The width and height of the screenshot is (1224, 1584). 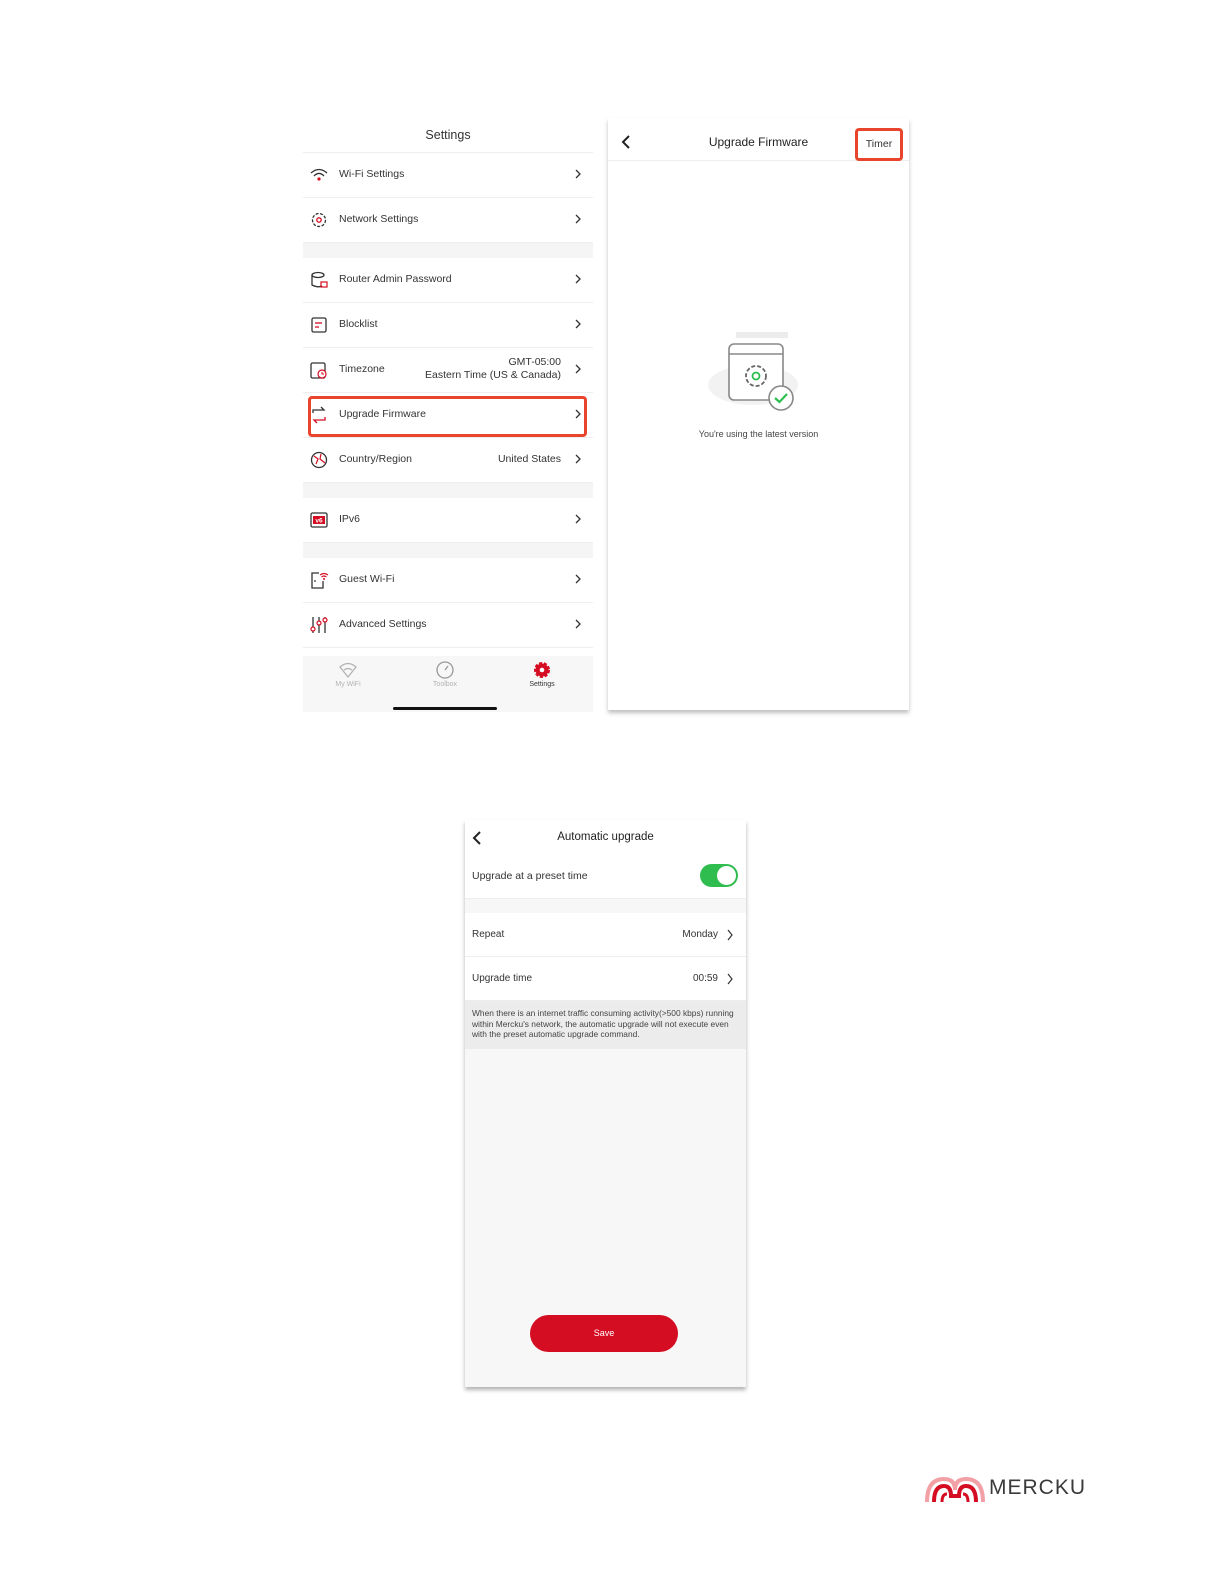 What do you see at coordinates (383, 624) in the screenshot?
I see `advanced-settings-label: Advanced Settings` at bounding box center [383, 624].